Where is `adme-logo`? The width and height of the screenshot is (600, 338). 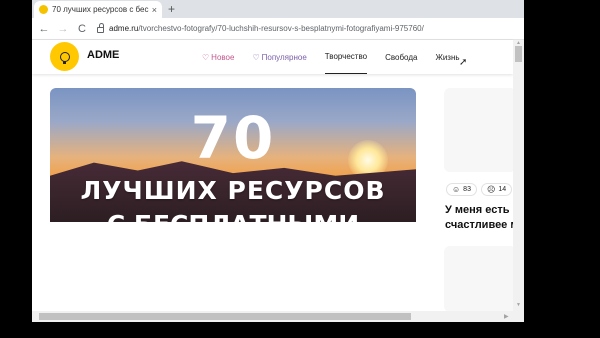
adme-logo is located at coordinates (64, 56).